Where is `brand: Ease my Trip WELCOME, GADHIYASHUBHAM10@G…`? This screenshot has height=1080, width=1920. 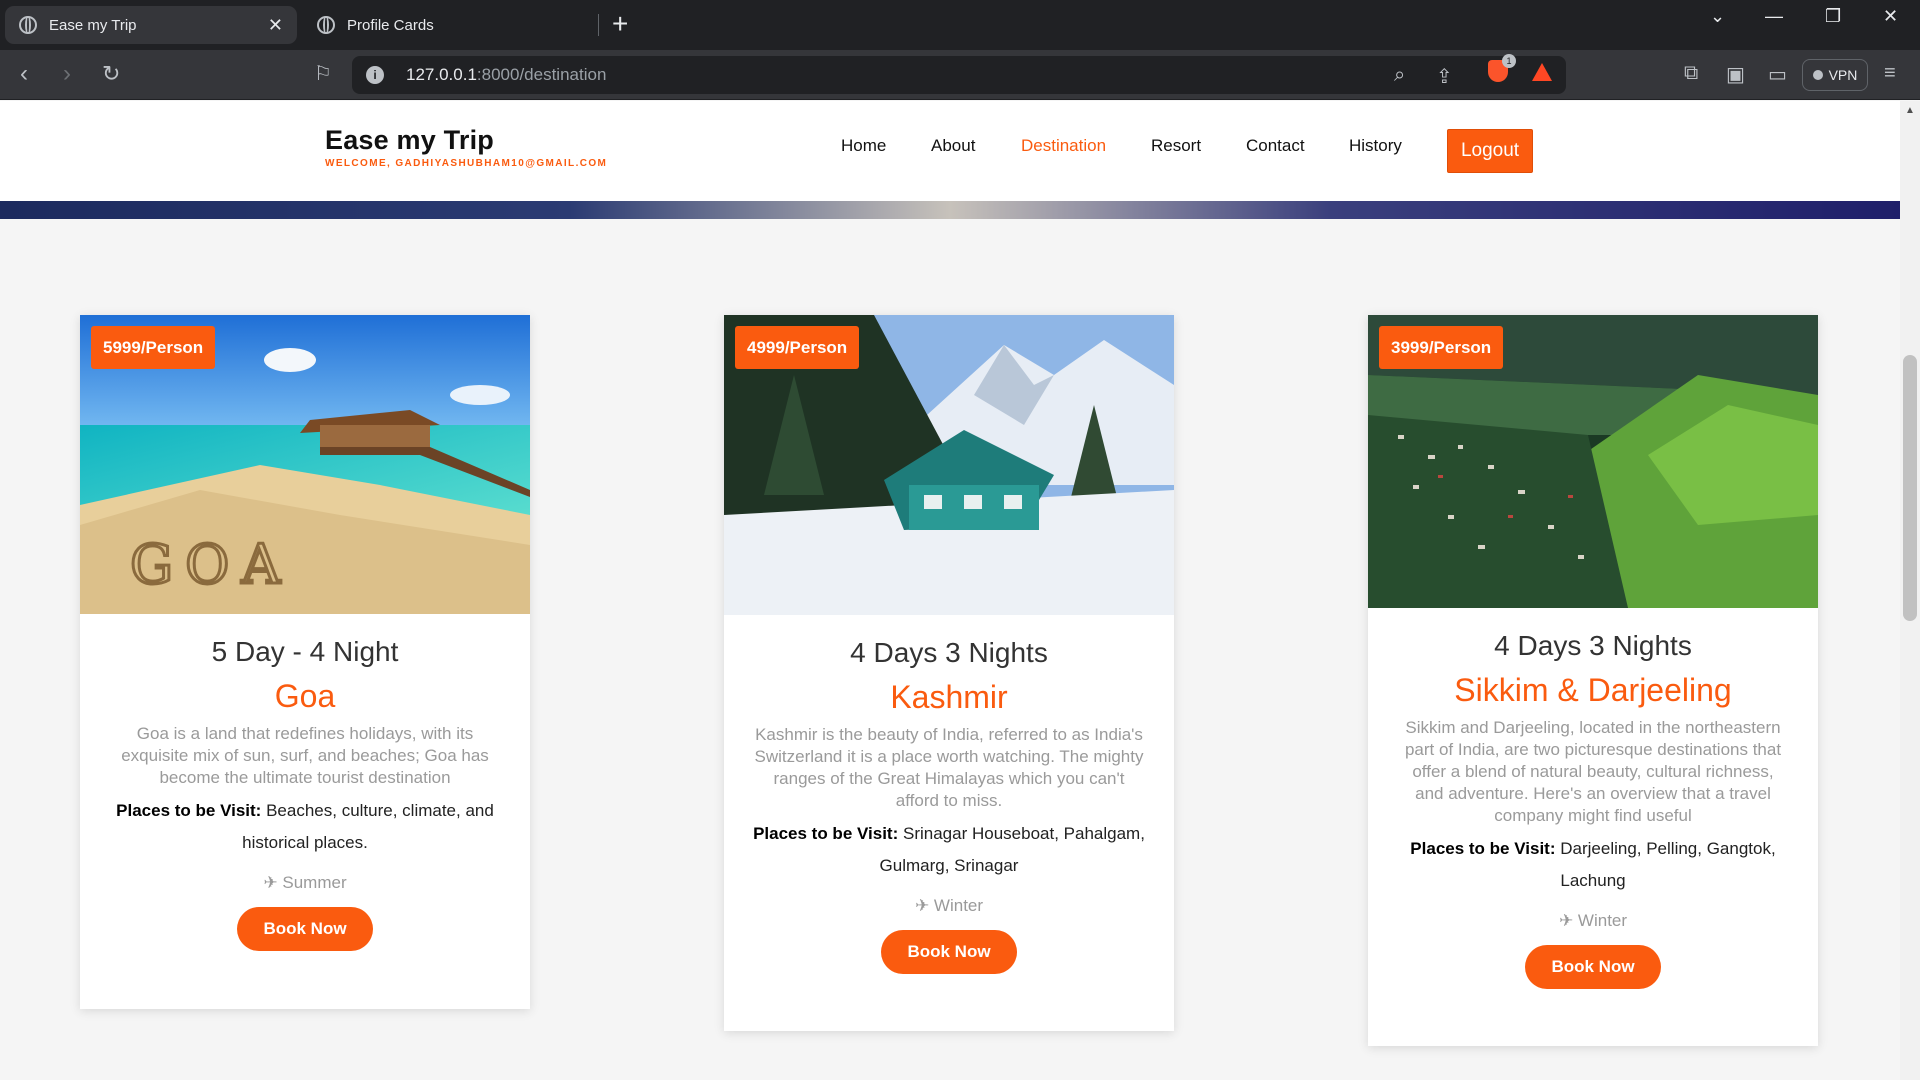
brand: Ease my Trip WELCOME, GADHIYASHUBHAM10@G… is located at coordinates (466, 147).